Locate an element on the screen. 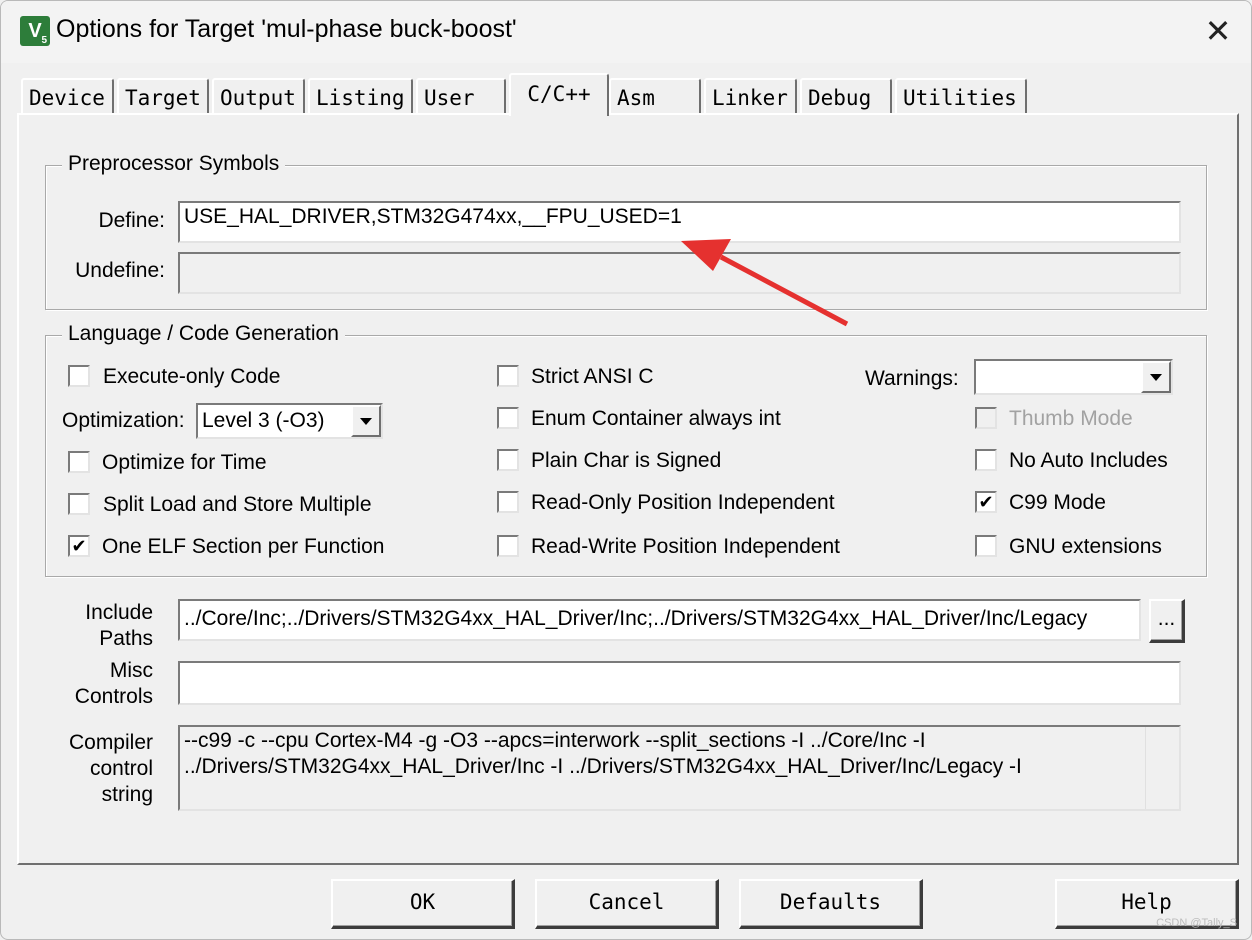  tab-asm: Asm is located at coordinates (655, 96).